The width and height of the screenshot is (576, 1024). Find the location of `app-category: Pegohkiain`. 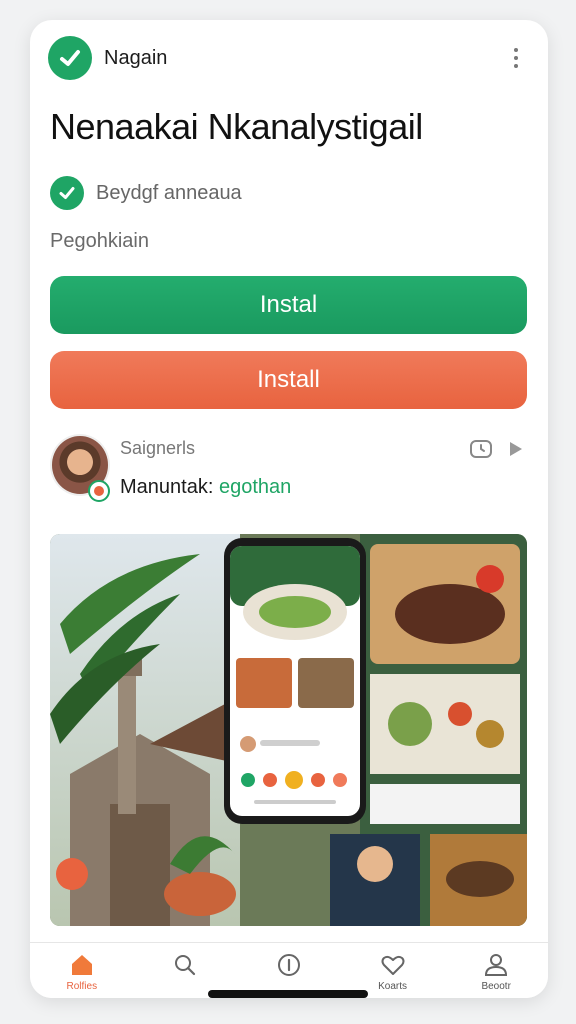

app-category: Pegohkiain is located at coordinates (99, 241).